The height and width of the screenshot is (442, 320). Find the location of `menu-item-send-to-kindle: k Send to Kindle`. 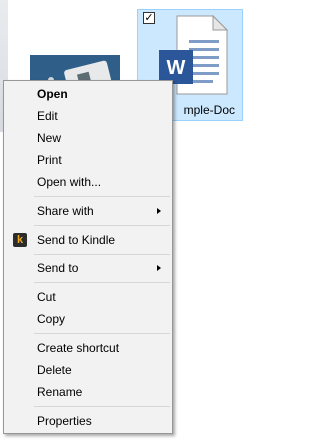

menu-item-send-to-kindle: k Send to Kindle is located at coordinates (88, 240).